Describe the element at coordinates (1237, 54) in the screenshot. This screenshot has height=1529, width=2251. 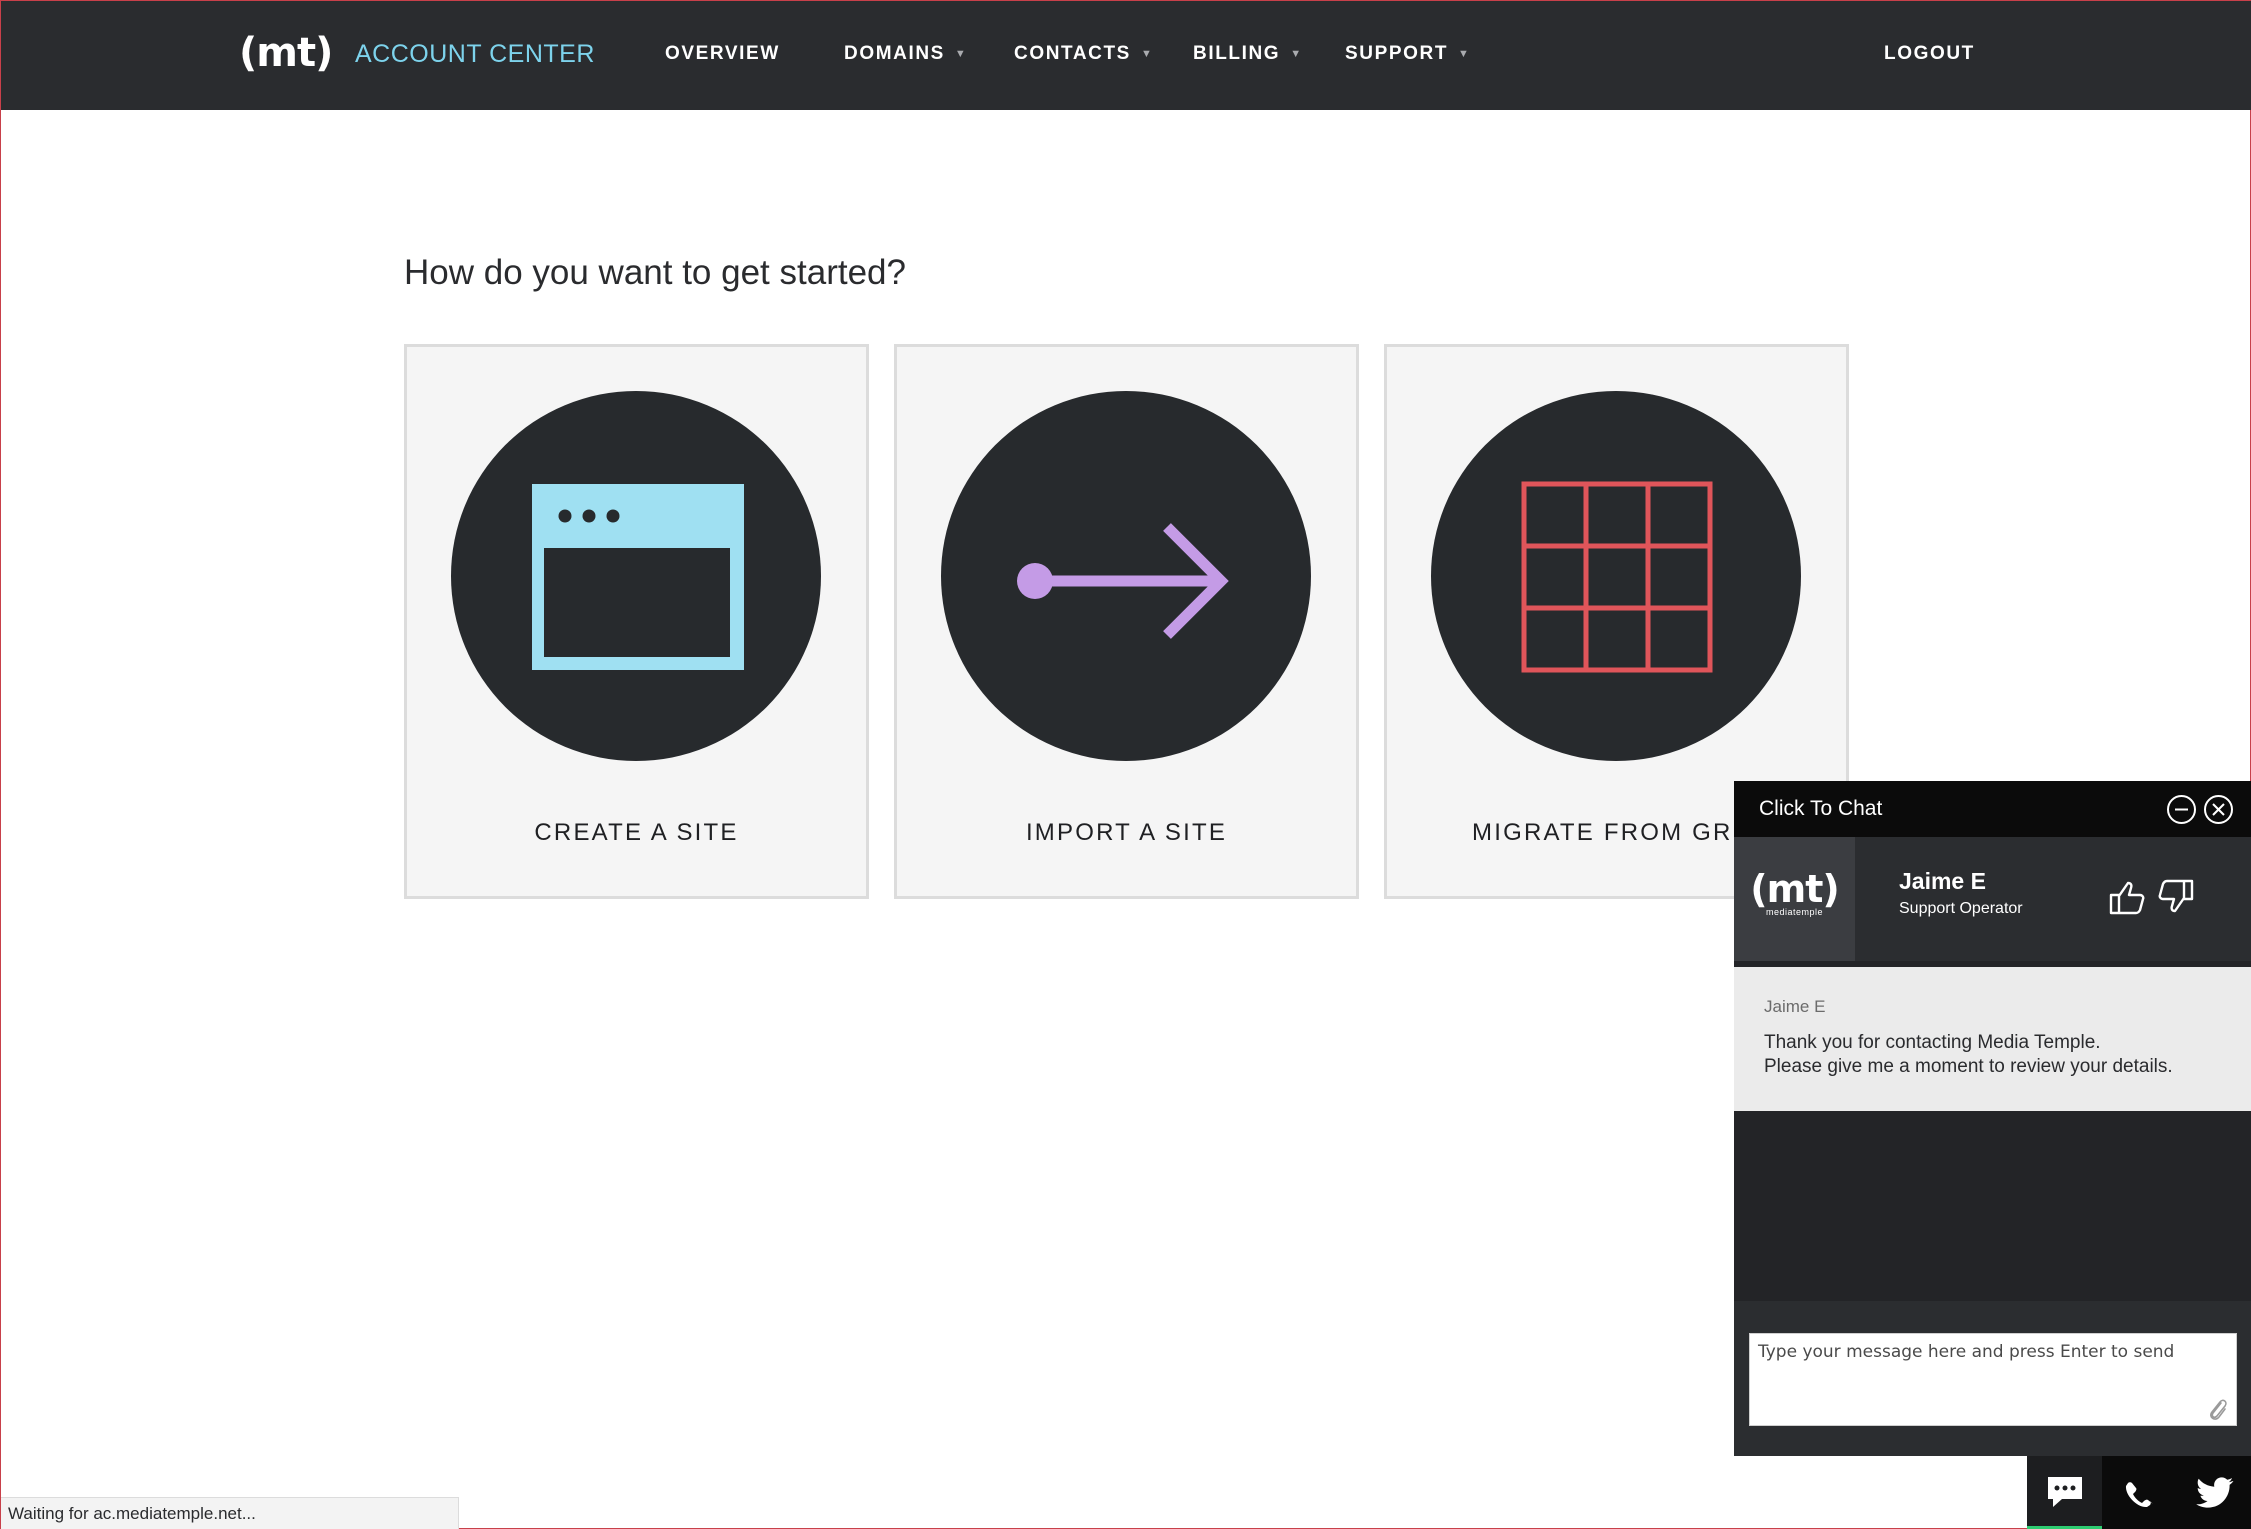
I see `nav-billing-label: BILLING` at that location.